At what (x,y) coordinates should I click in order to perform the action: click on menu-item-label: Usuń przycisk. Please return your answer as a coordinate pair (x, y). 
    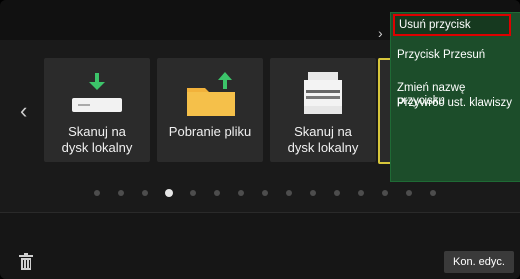
    Looking at the image, I should click on (435, 24).